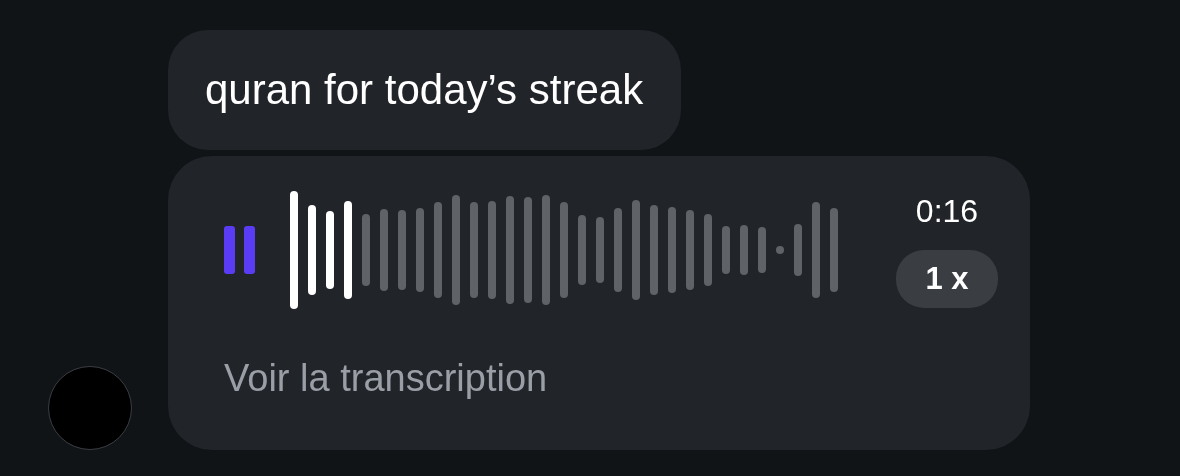  Describe the element at coordinates (425, 90) in the screenshot. I see `message-bubble: quran for today’s streak` at that location.